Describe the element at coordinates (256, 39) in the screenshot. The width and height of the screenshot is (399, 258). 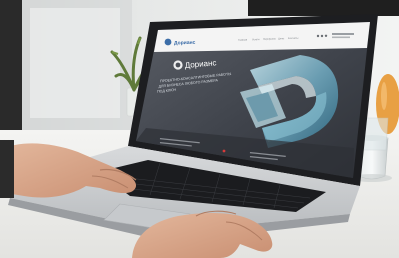
I see `nav-item: Услуги` at that location.